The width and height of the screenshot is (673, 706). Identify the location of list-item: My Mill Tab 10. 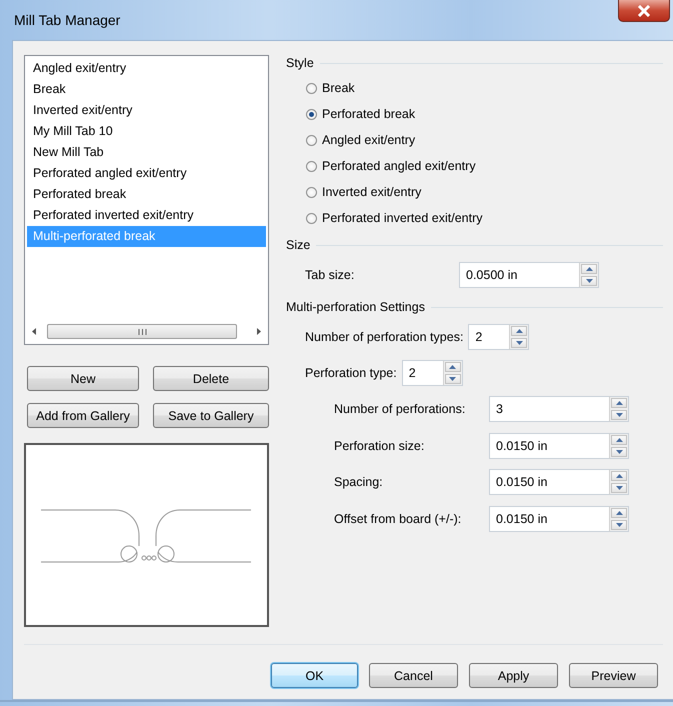
(146, 131).